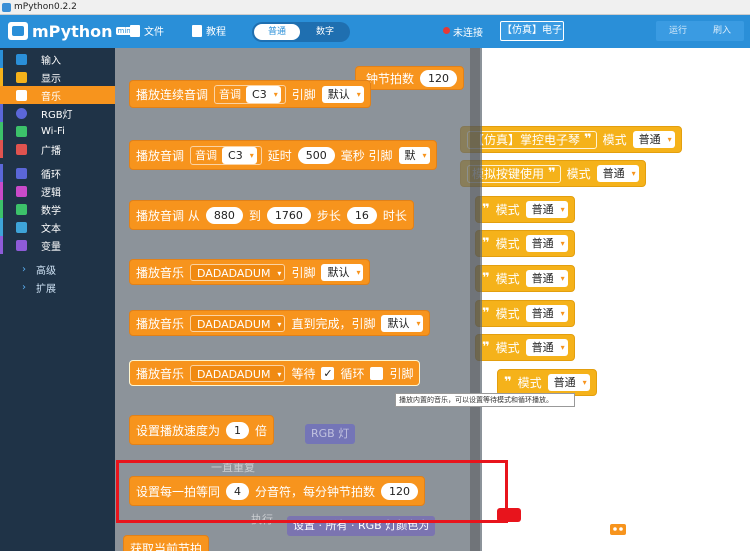 This screenshot has height=551, width=750. I want to click on workspace-title-block: 【仿真】掌控电子琴 ❞ 模式 普通, so click(571, 139).